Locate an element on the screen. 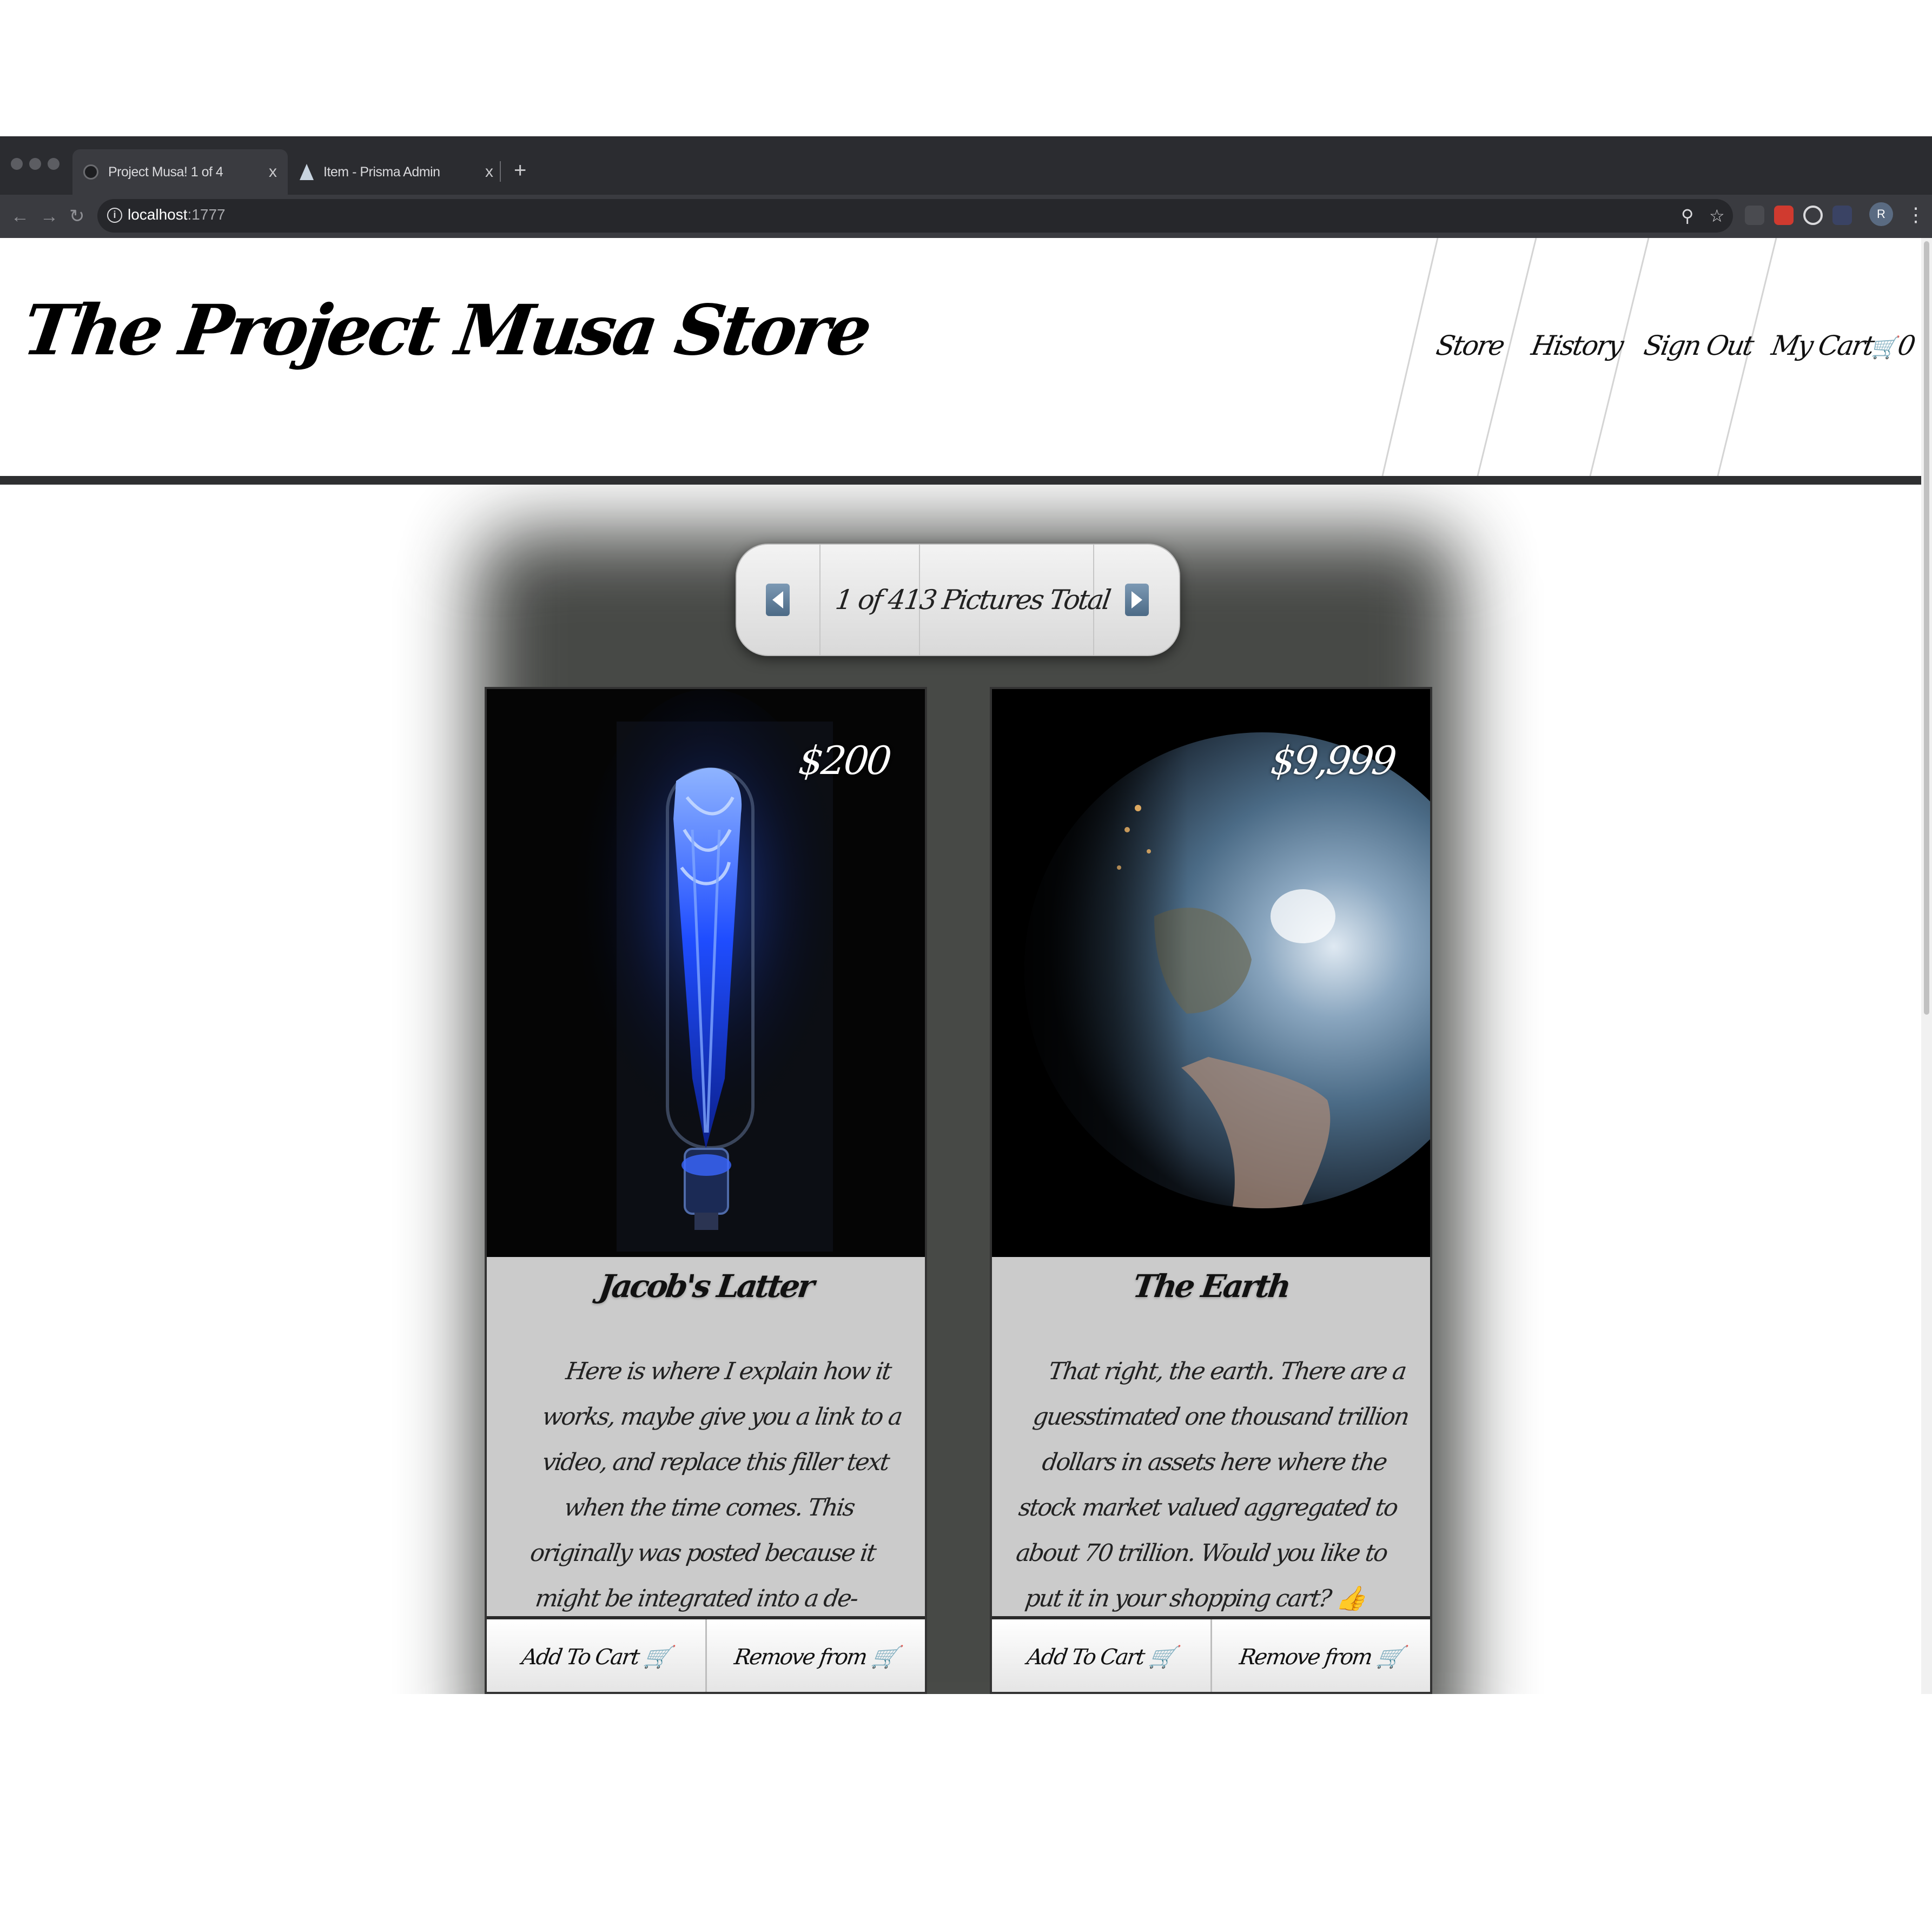  cart-label: My Cart is located at coordinates (1822, 346).